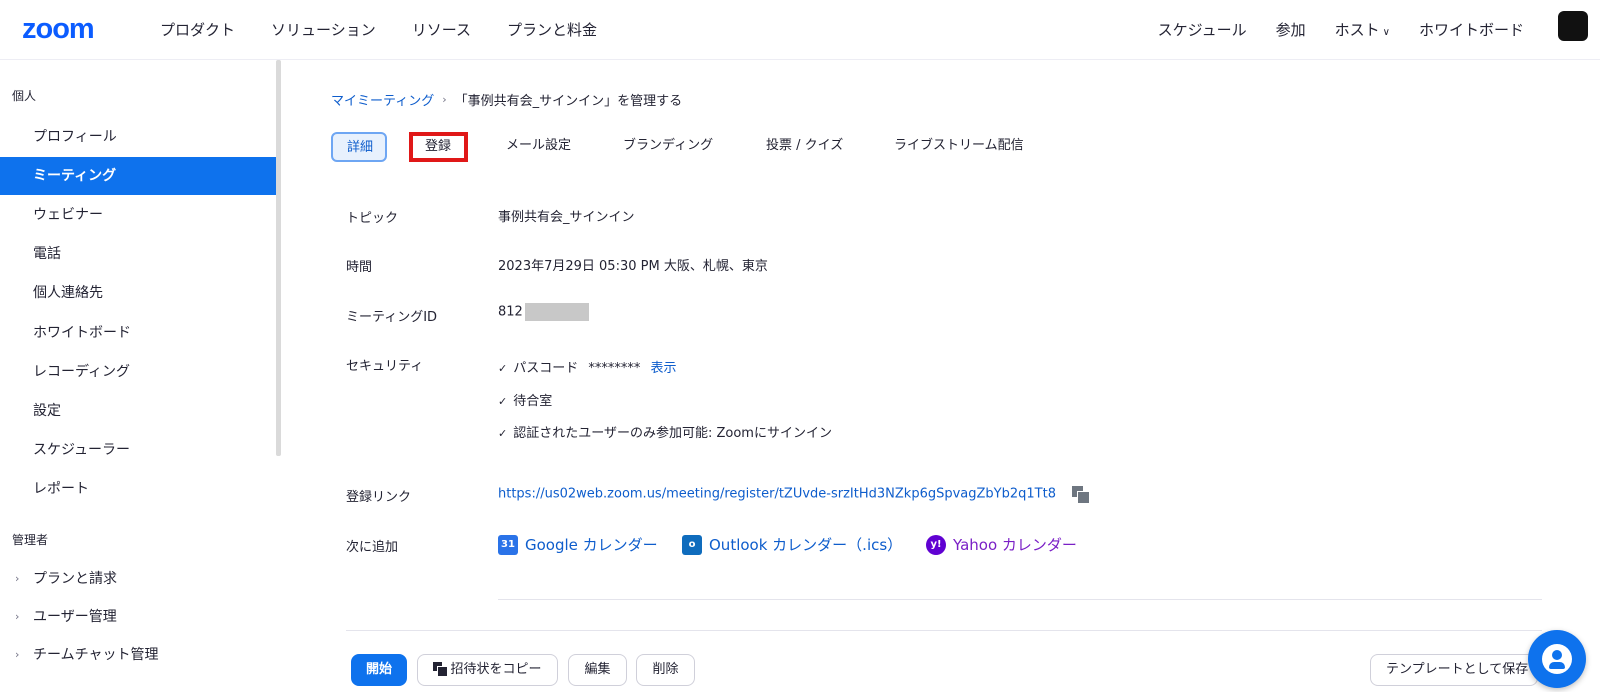 This screenshot has width=1600, height=692. Describe the element at coordinates (633, 266) in the screenshot. I see `time-value: 2023年7月29日 05:30 PM 大阪、札幌、東京` at that location.